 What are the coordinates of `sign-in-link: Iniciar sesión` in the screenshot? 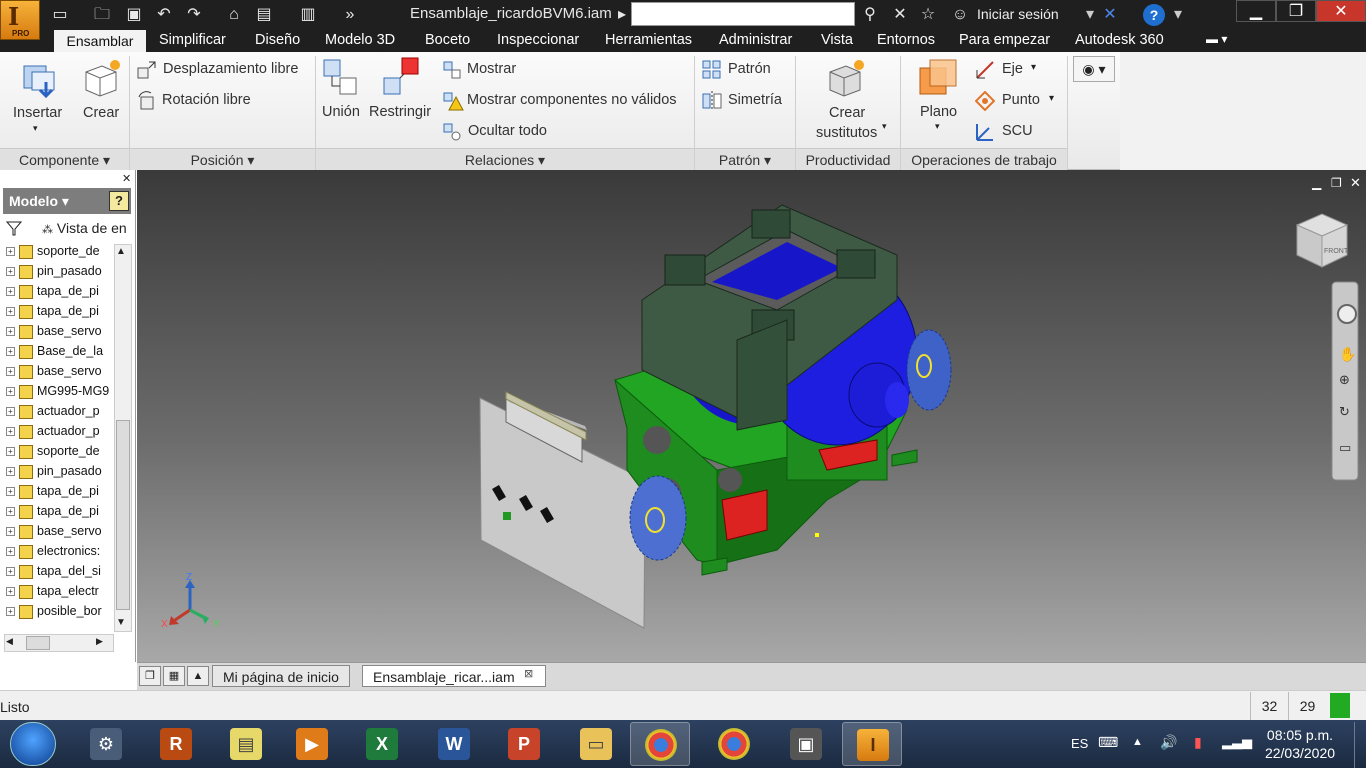 It's located at (1018, 14).